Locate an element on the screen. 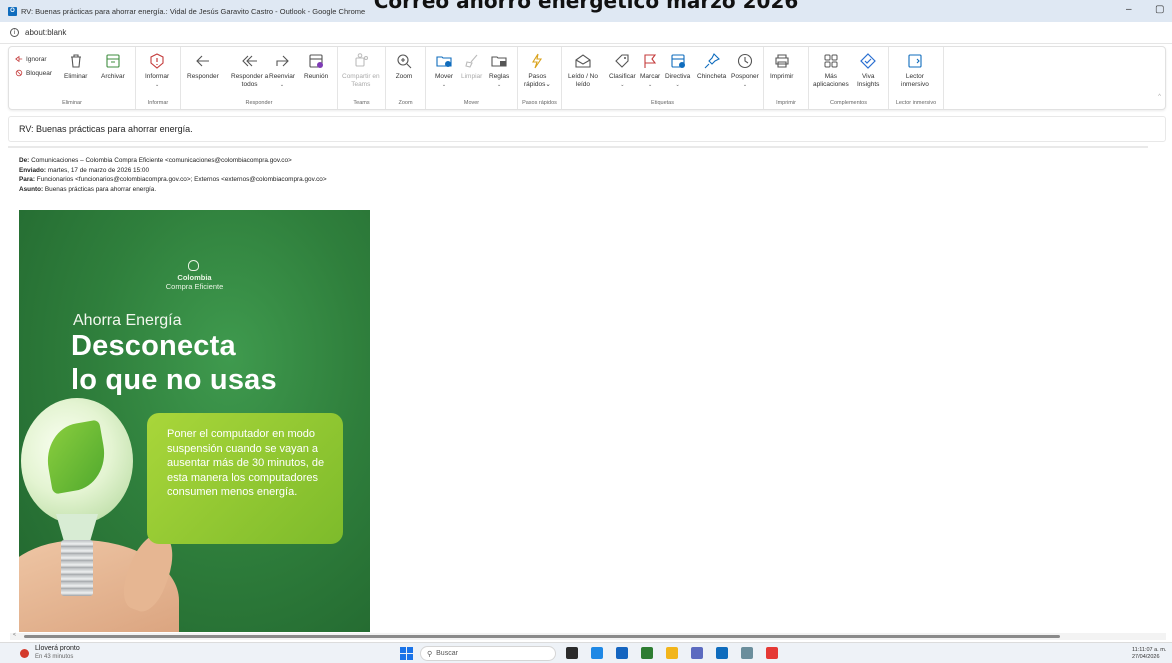 The height and width of the screenshot is (663, 1172). ribbon-group-teams: Compartir en Teams Teams is located at coordinates (362, 78).